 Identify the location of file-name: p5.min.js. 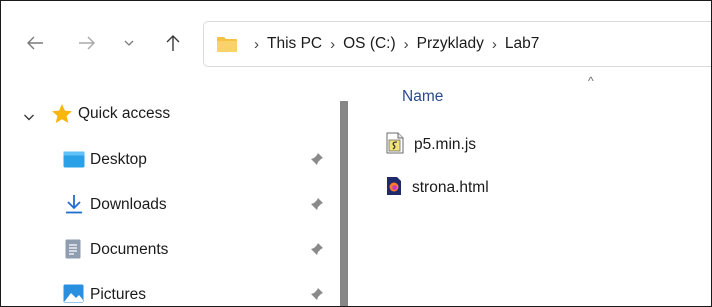
(445, 144).